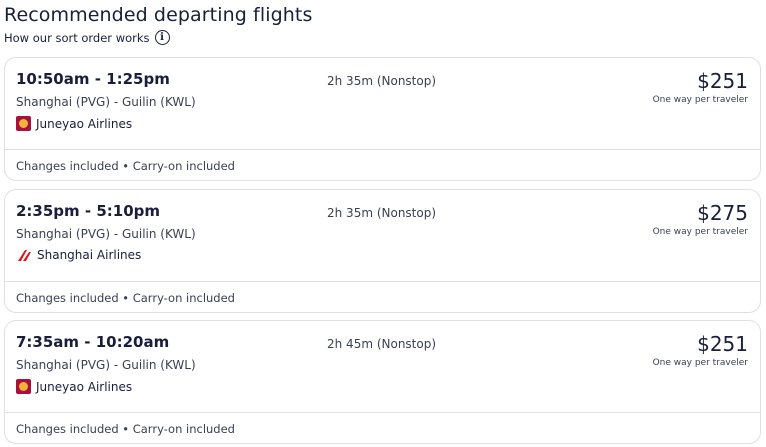  Describe the element at coordinates (89, 255) in the screenshot. I see `airline-name: Shanghai Airlines` at that location.